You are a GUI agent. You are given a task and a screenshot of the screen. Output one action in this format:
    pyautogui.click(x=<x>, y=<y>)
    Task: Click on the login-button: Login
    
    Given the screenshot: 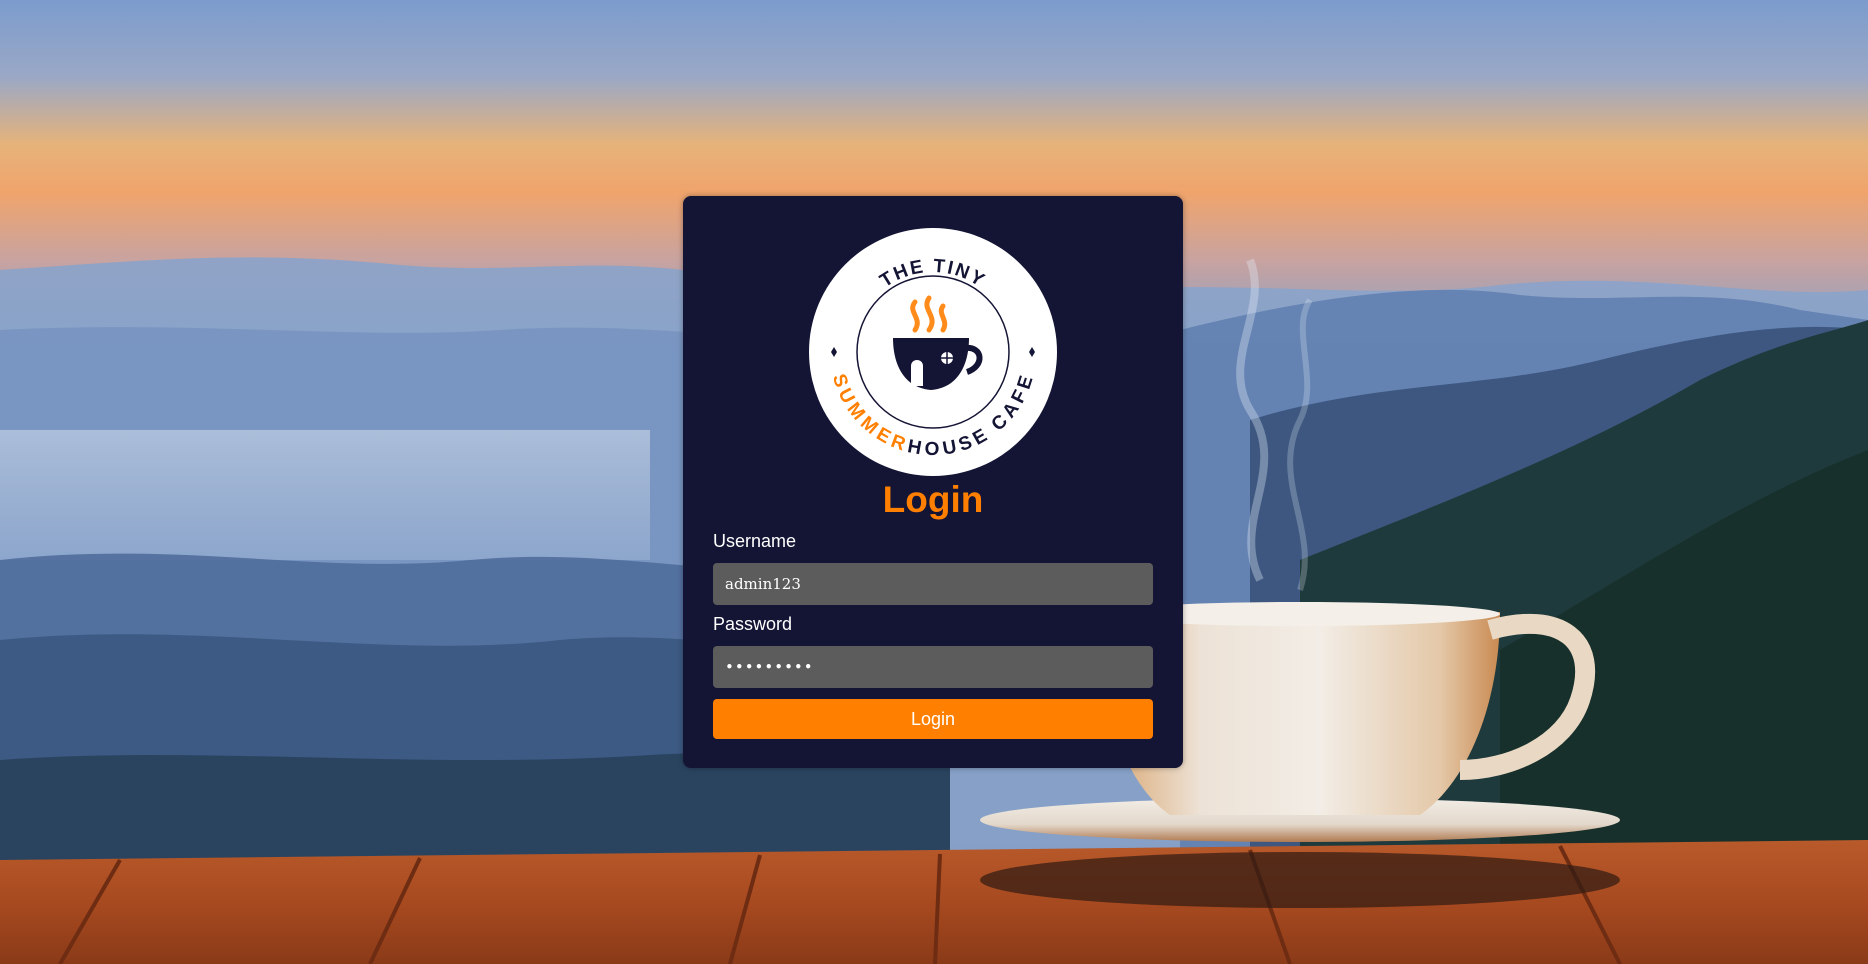 What is the action you would take?
    pyautogui.click(x=933, y=719)
    